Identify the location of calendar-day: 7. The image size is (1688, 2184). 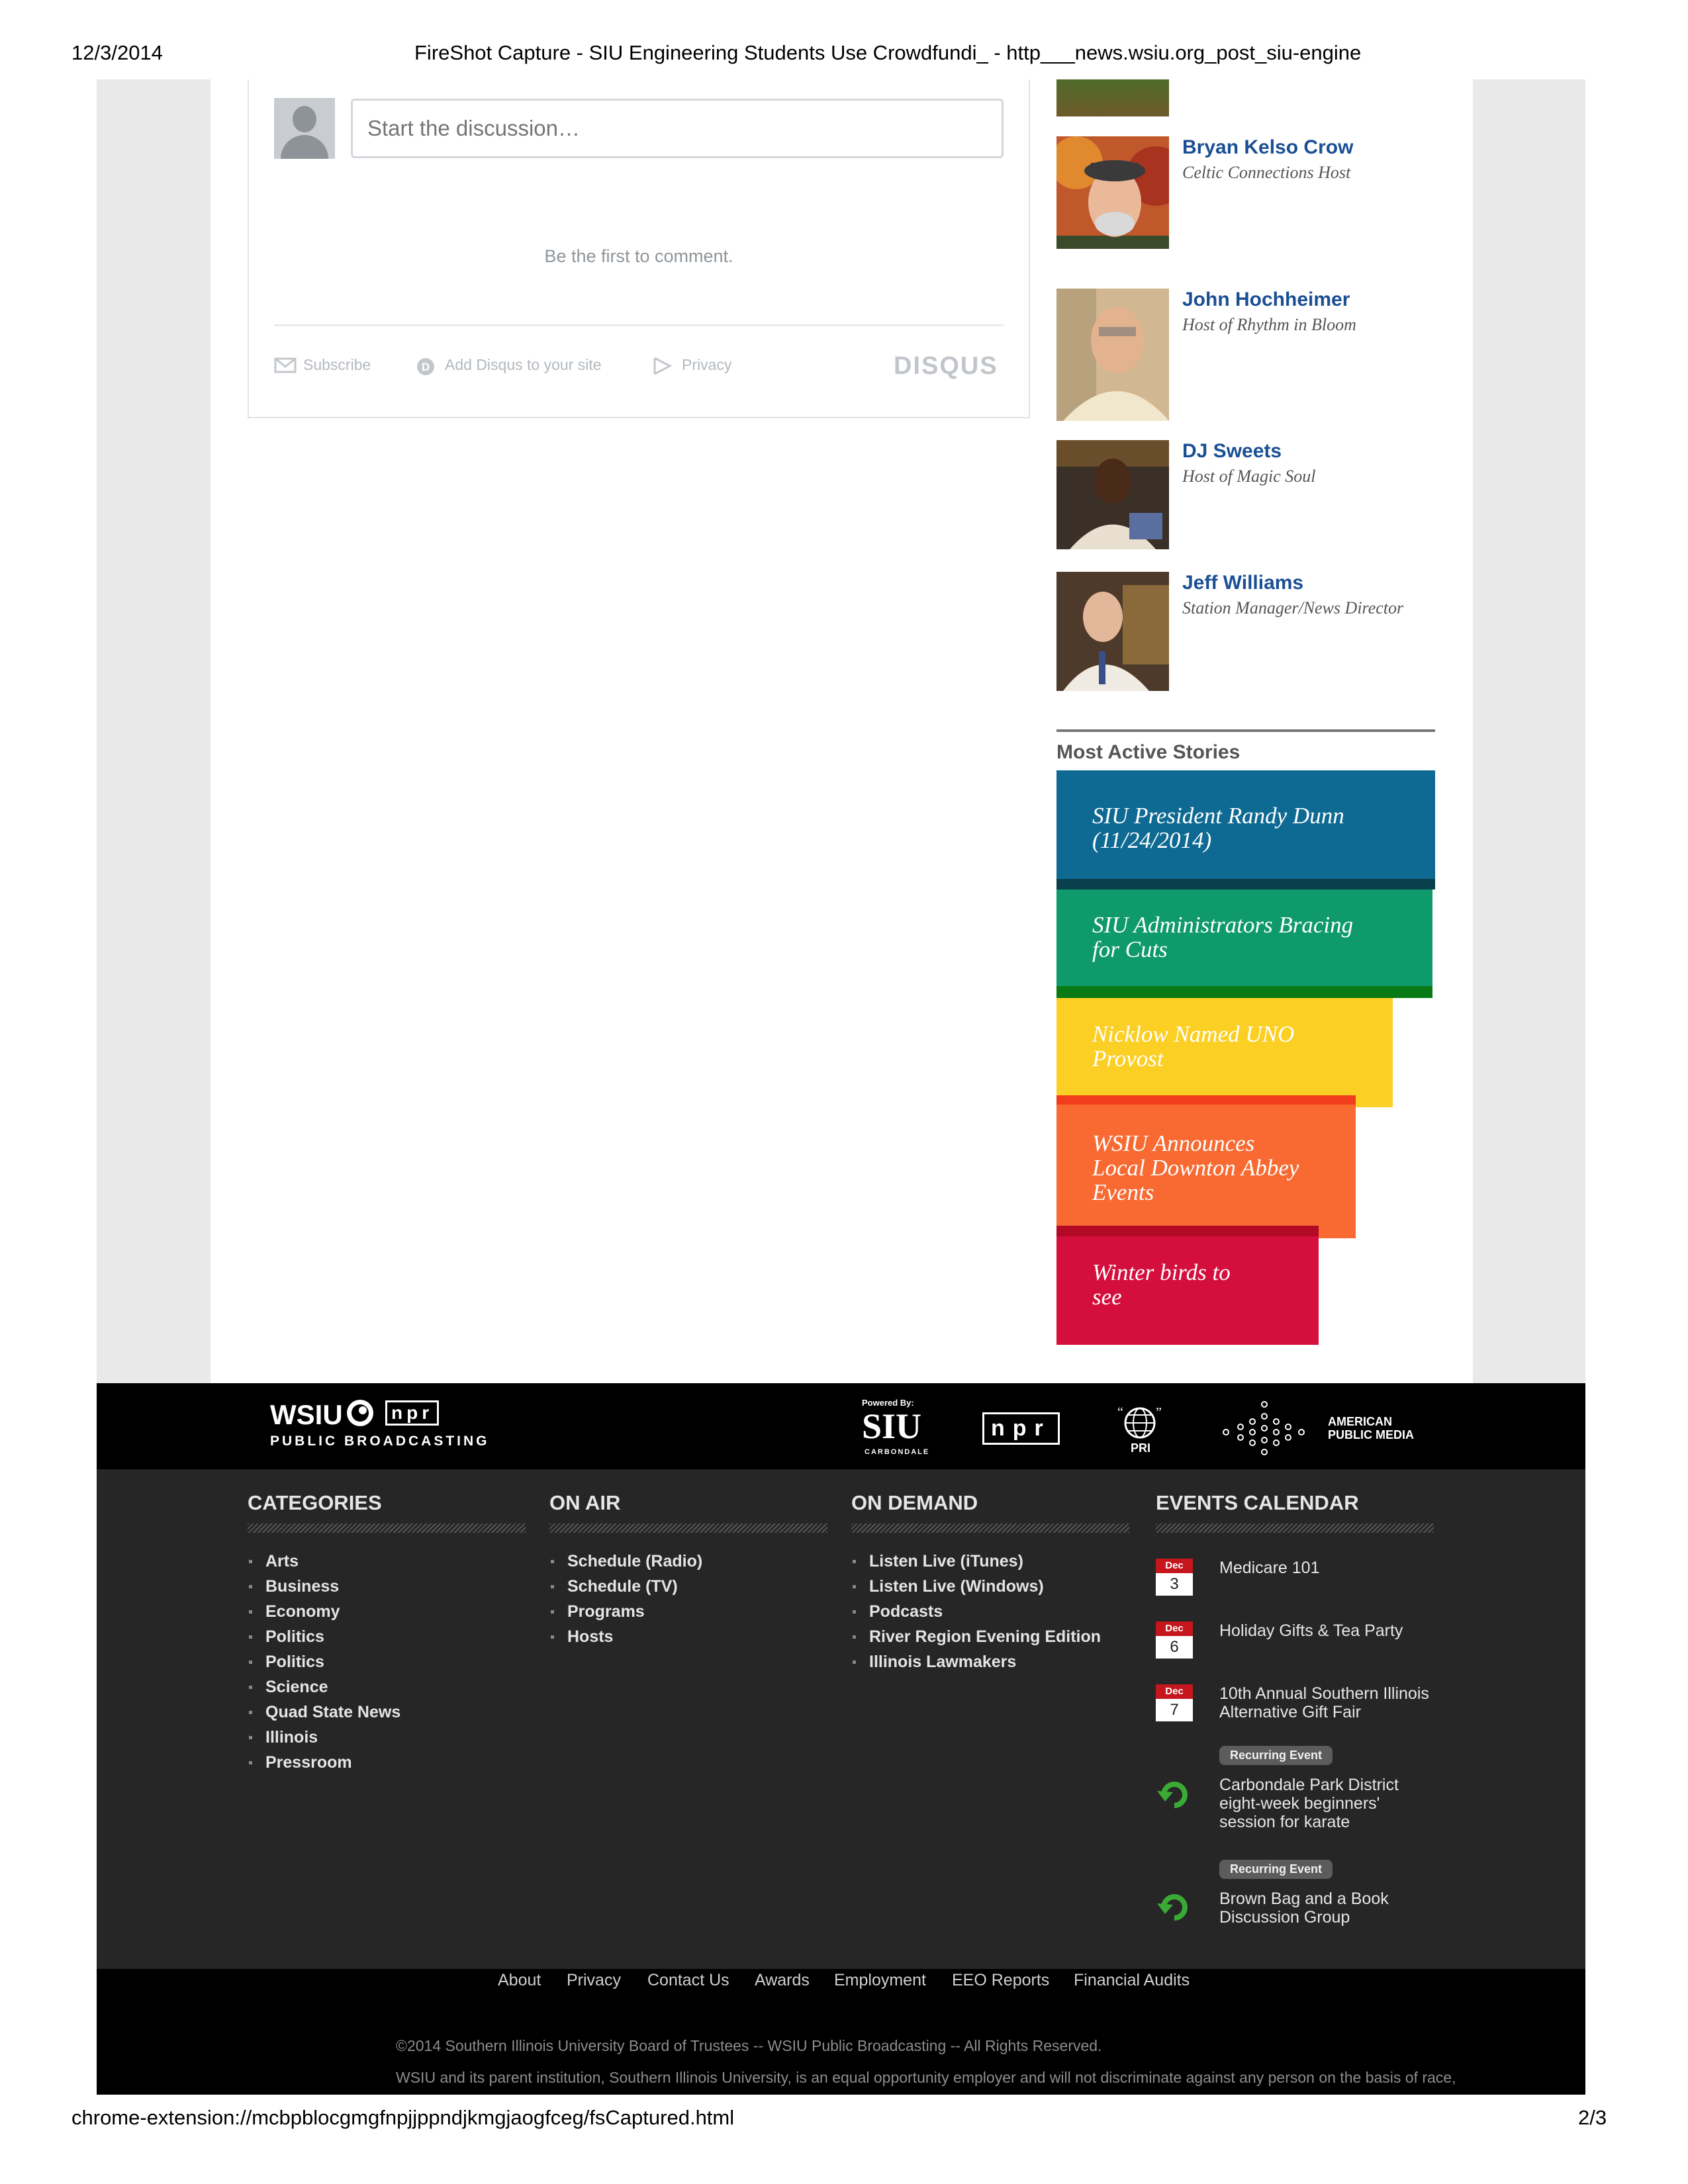
(1174, 1710).